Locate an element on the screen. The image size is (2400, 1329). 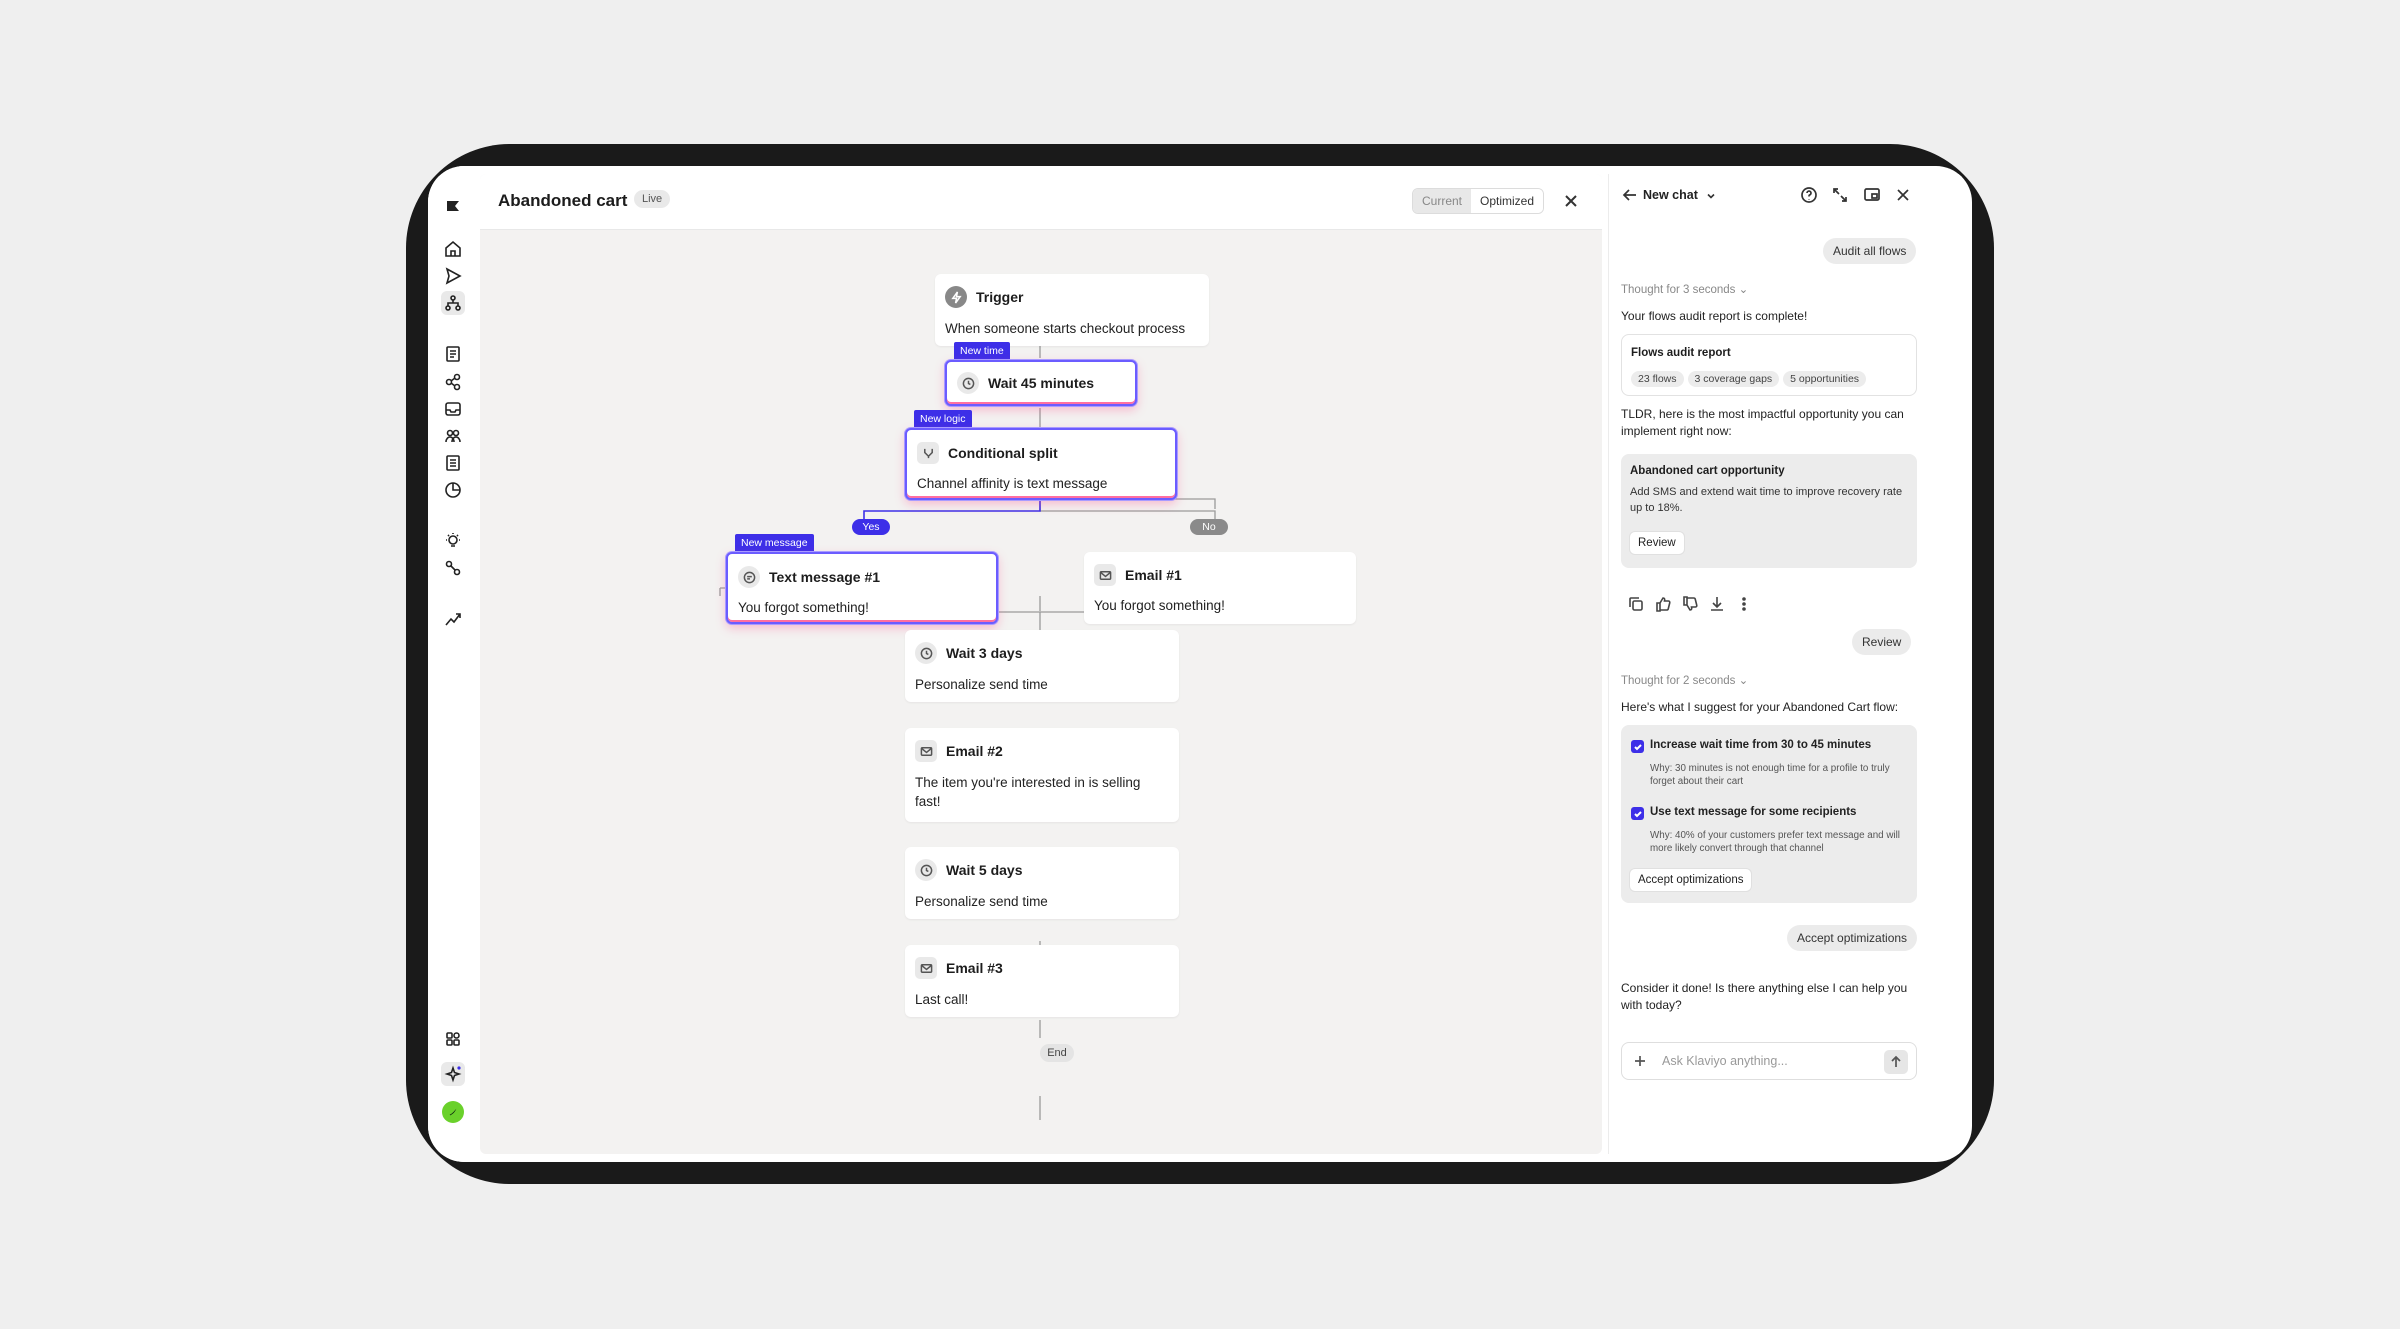
mail-icon is located at coordinates (926, 968).